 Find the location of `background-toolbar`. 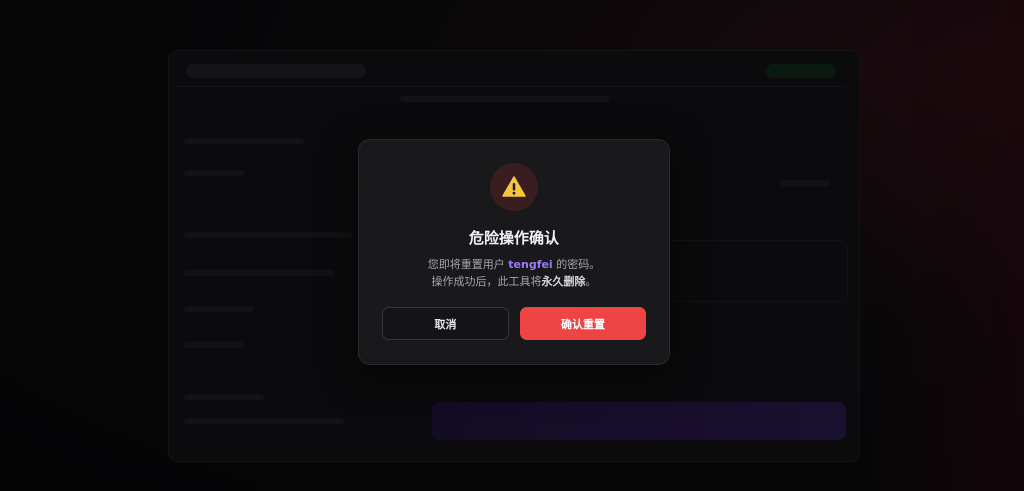

background-toolbar is located at coordinates (511, 72).